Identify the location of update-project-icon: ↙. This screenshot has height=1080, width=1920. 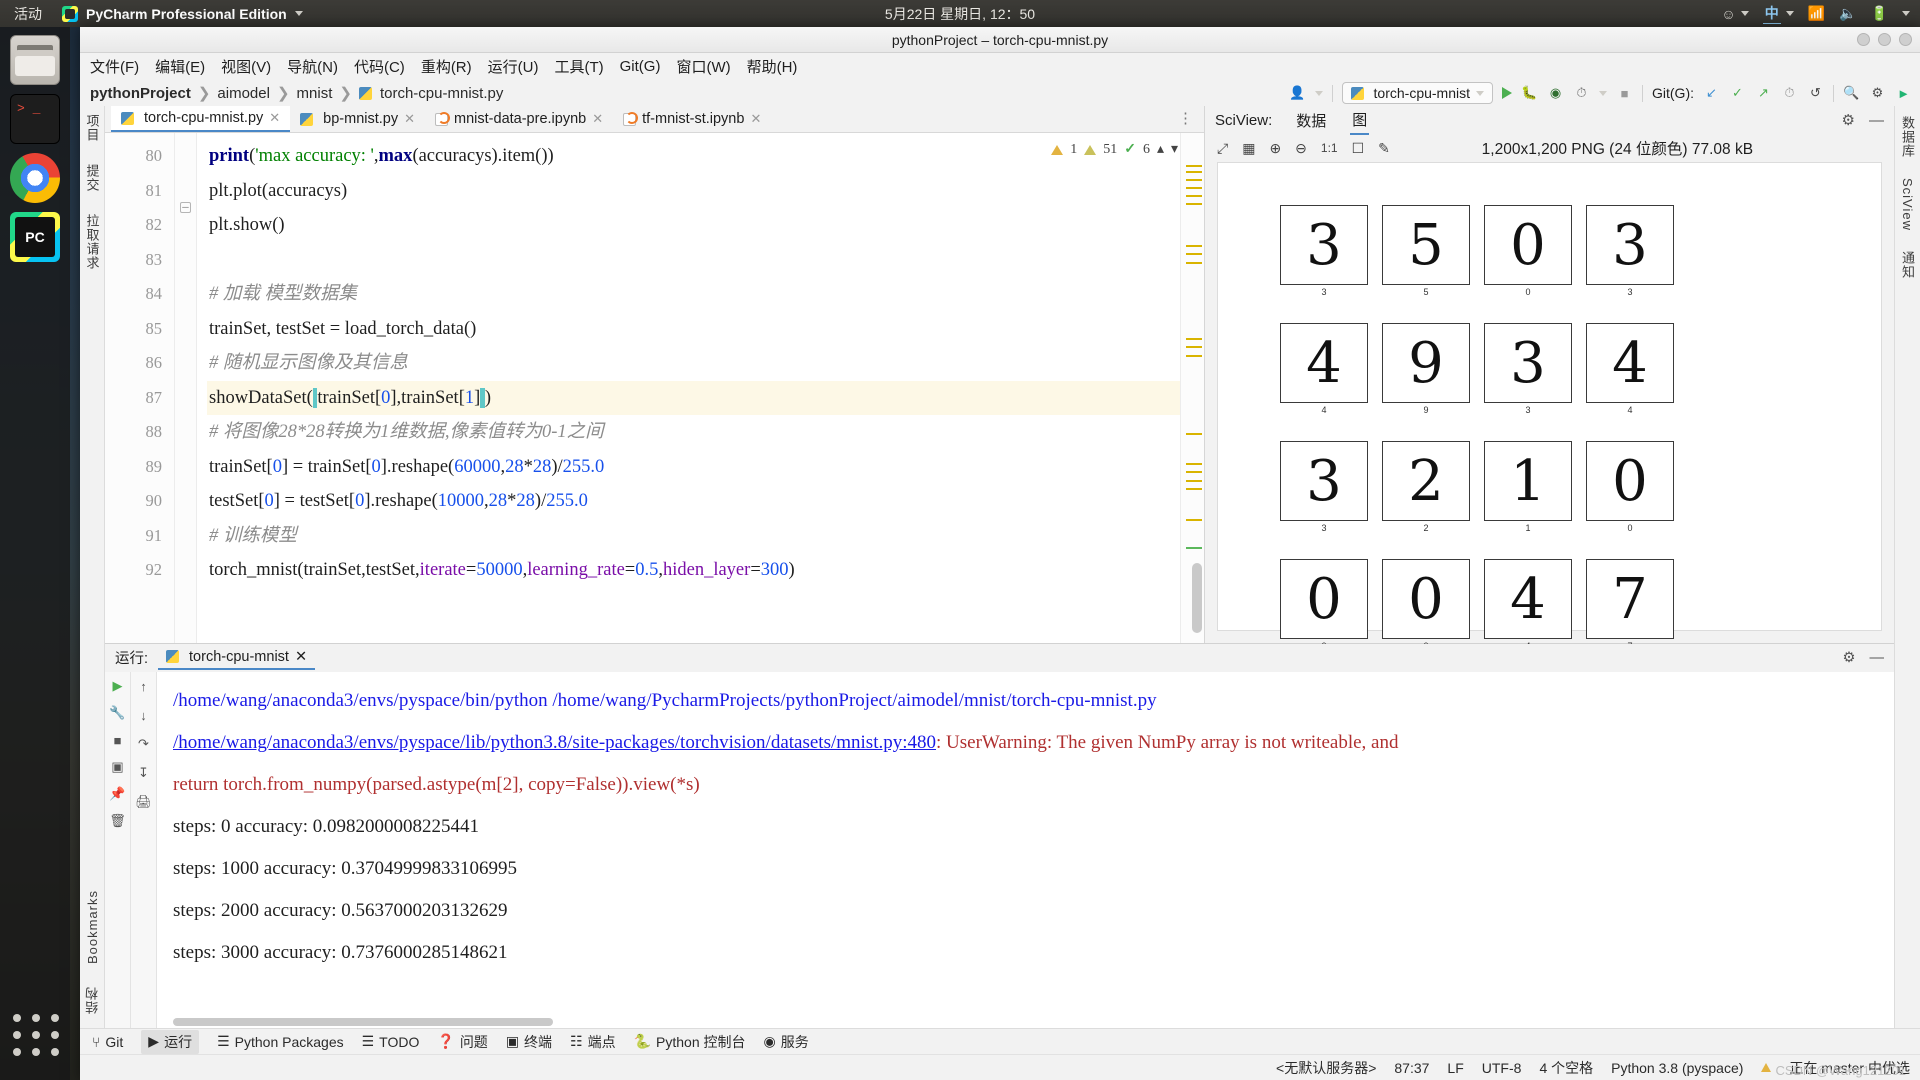
(1711, 93).